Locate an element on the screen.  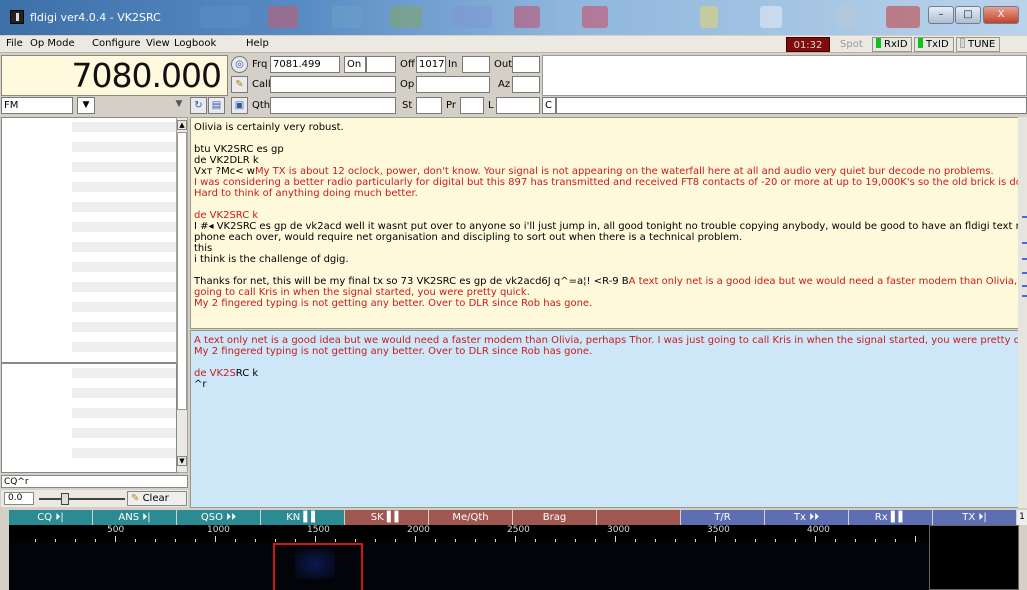
save-log-icon: ▣ is located at coordinates (239, 105).